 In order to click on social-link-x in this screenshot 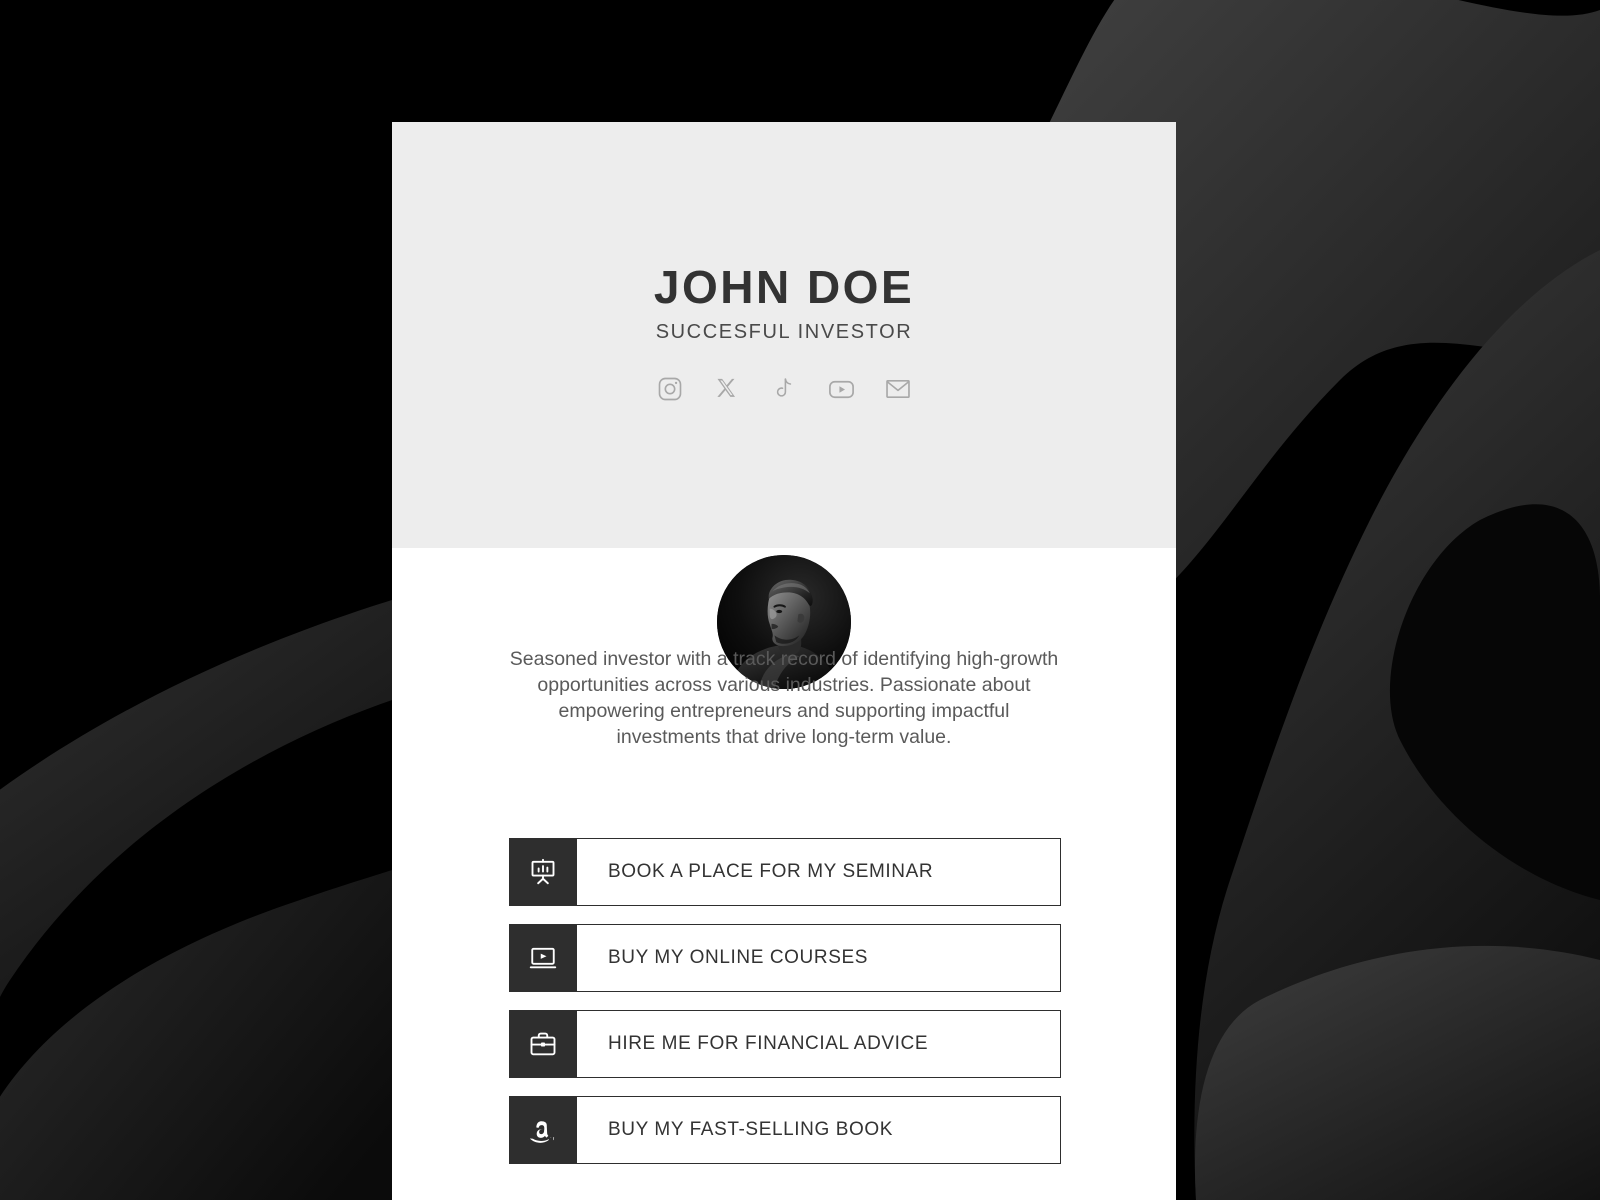, I will do `click(727, 389)`.